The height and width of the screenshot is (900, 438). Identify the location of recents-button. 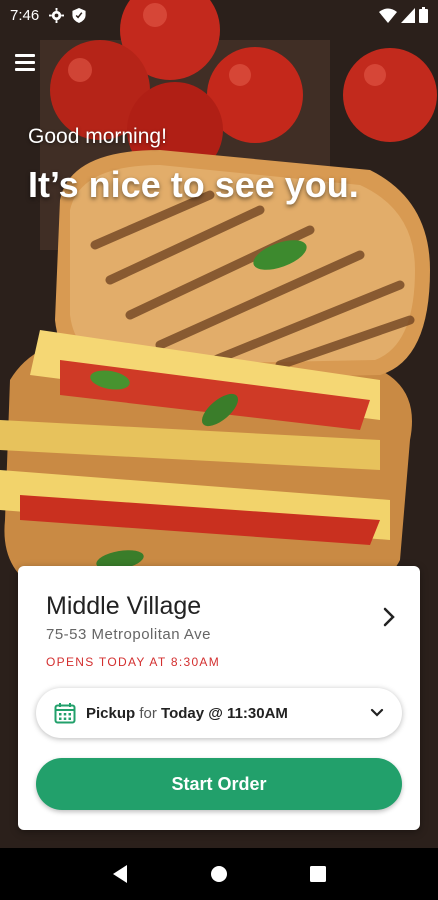
(318, 874).